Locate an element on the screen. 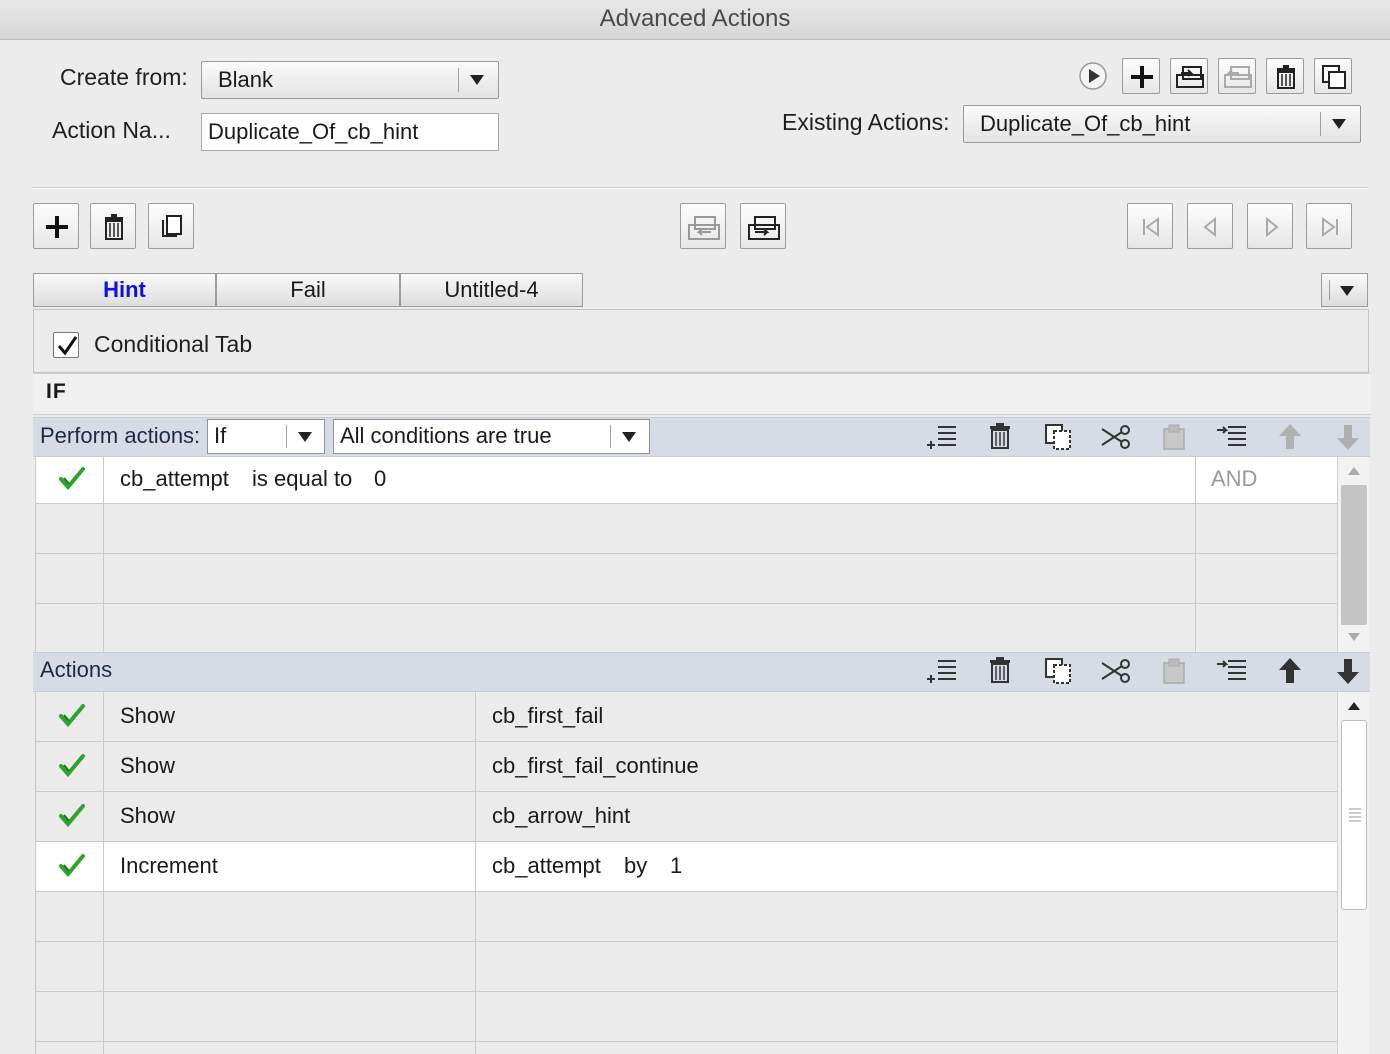 This screenshot has width=1390, height=1054. actions-scrollbar is located at coordinates (1353, 873).